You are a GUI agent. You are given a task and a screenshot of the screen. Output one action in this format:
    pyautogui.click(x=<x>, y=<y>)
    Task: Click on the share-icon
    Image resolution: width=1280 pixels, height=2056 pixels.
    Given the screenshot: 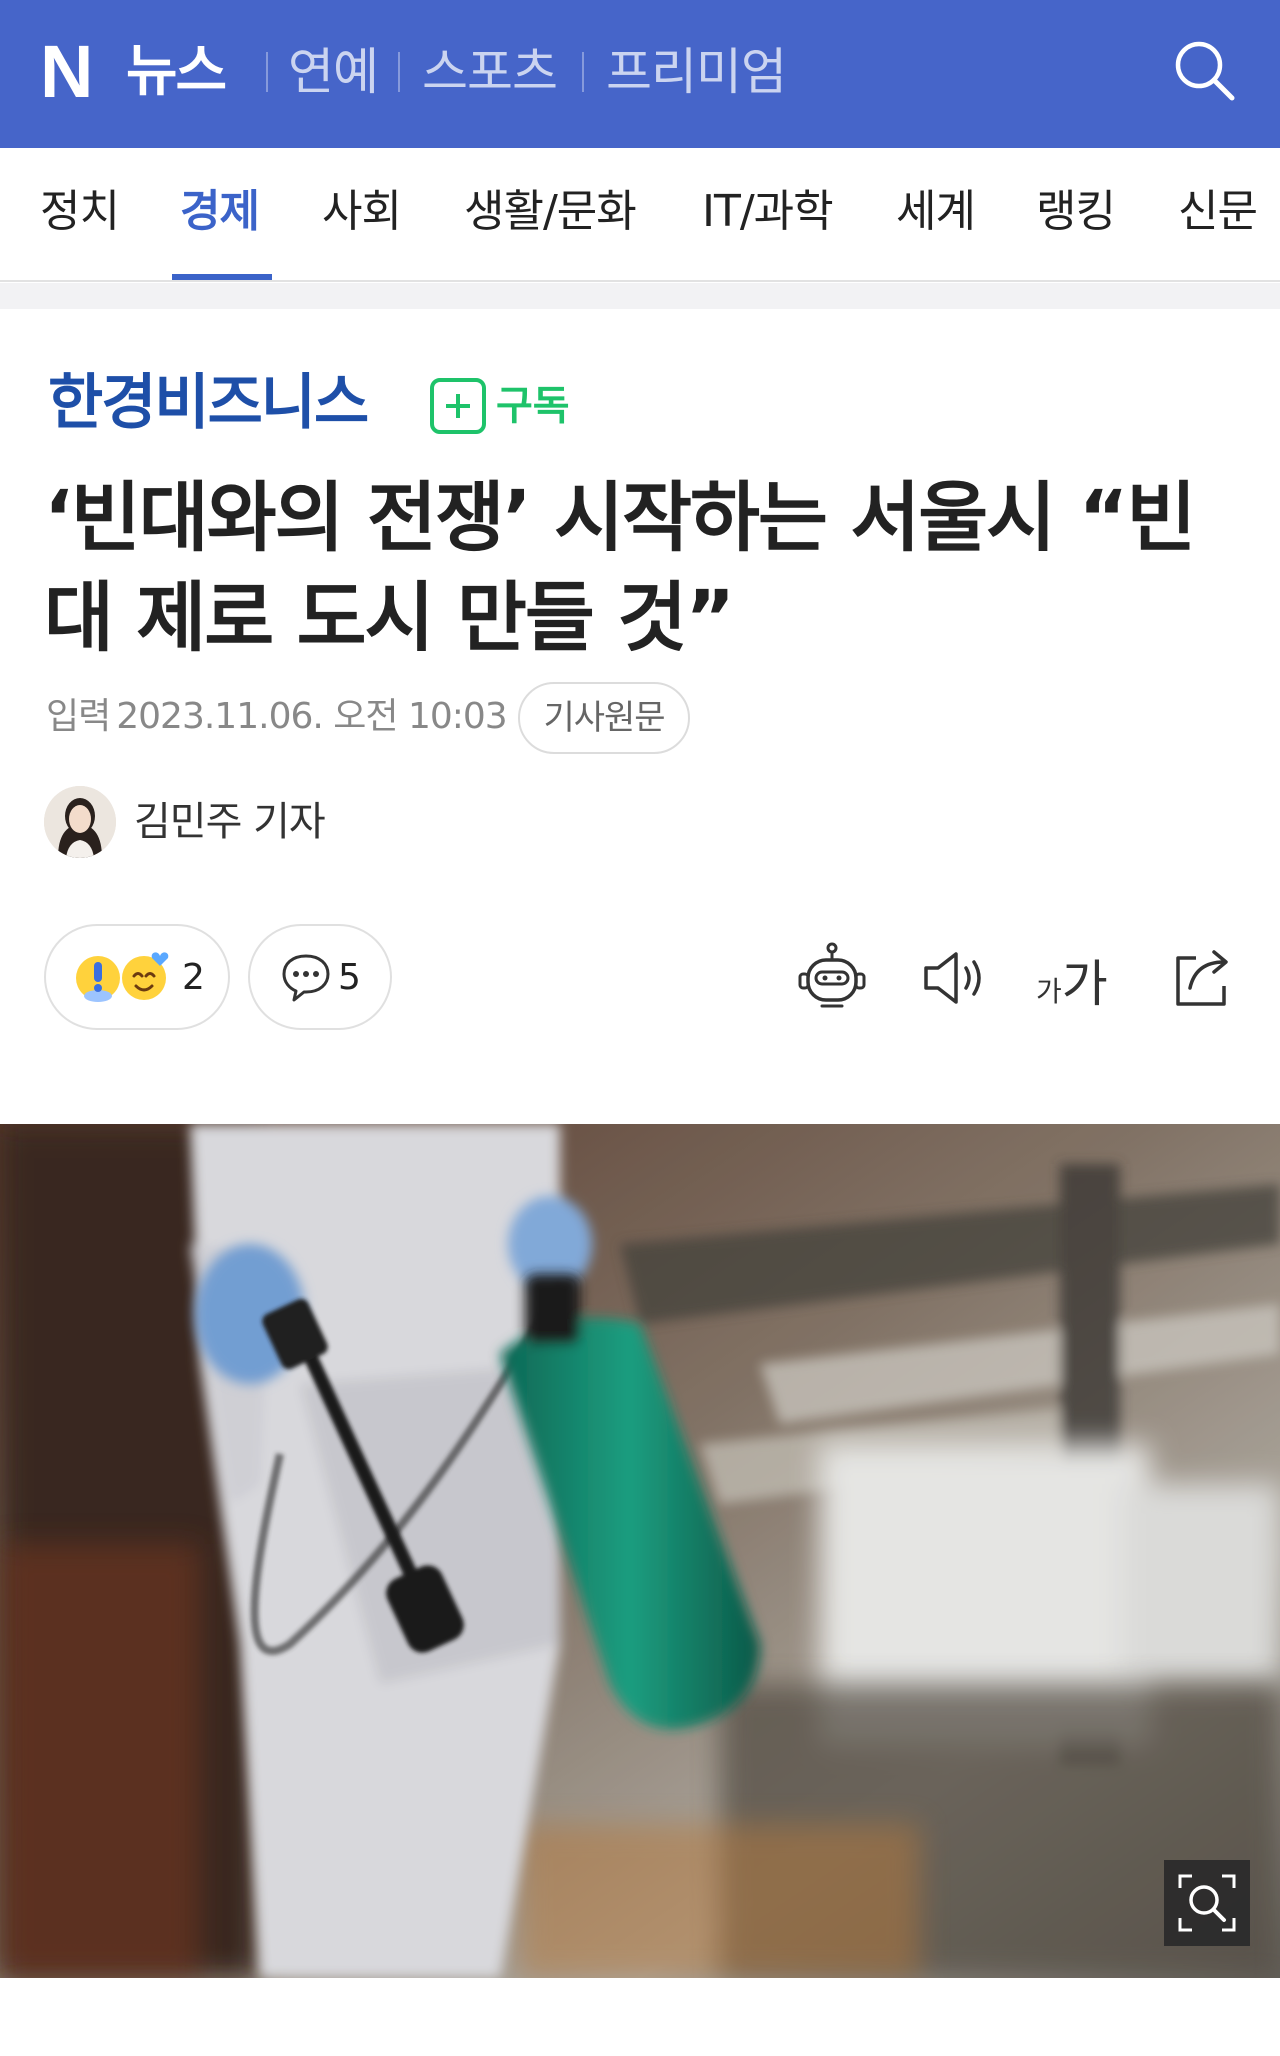 What is the action you would take?
    pyautogui.click(x=1204, y=978)
    